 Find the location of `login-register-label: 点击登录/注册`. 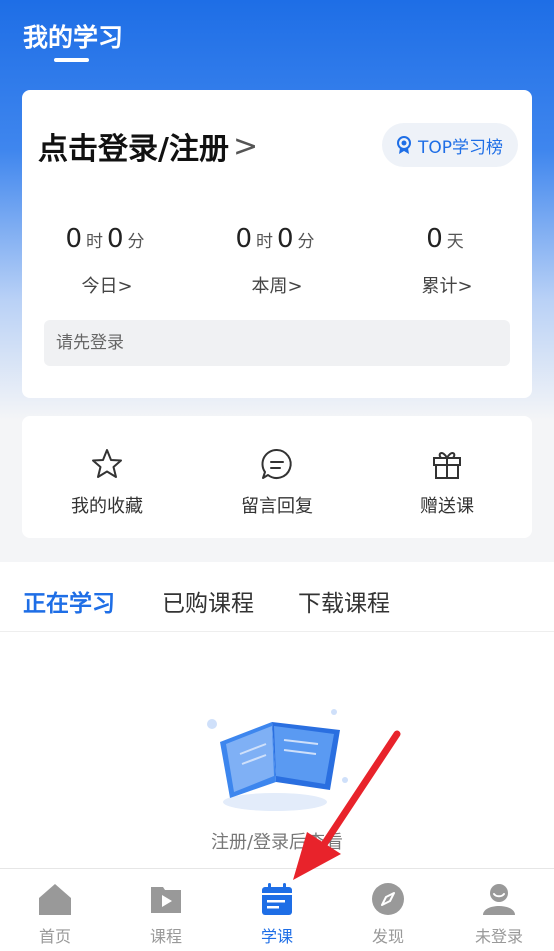

login-register-label: 点击登录/注册 is located at coordinates (133, 149).